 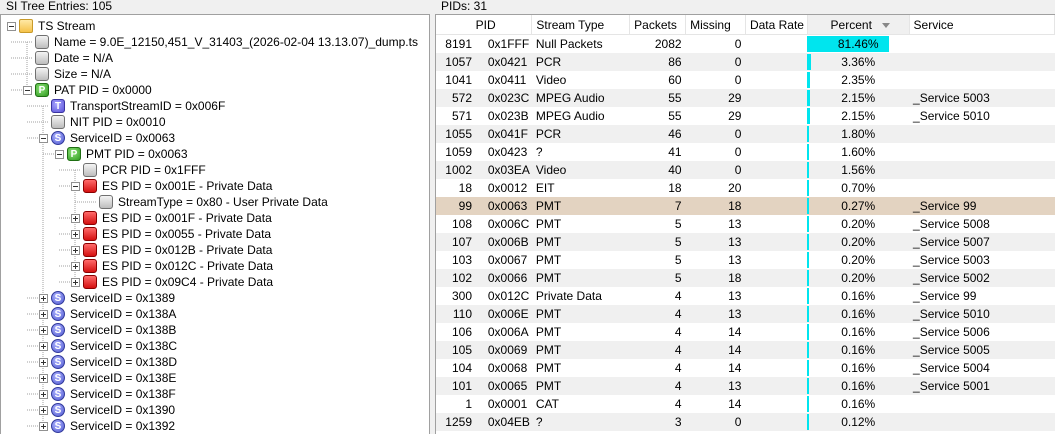 I want to click on pid-hex: 0x0063, so click(x=507, y=206).